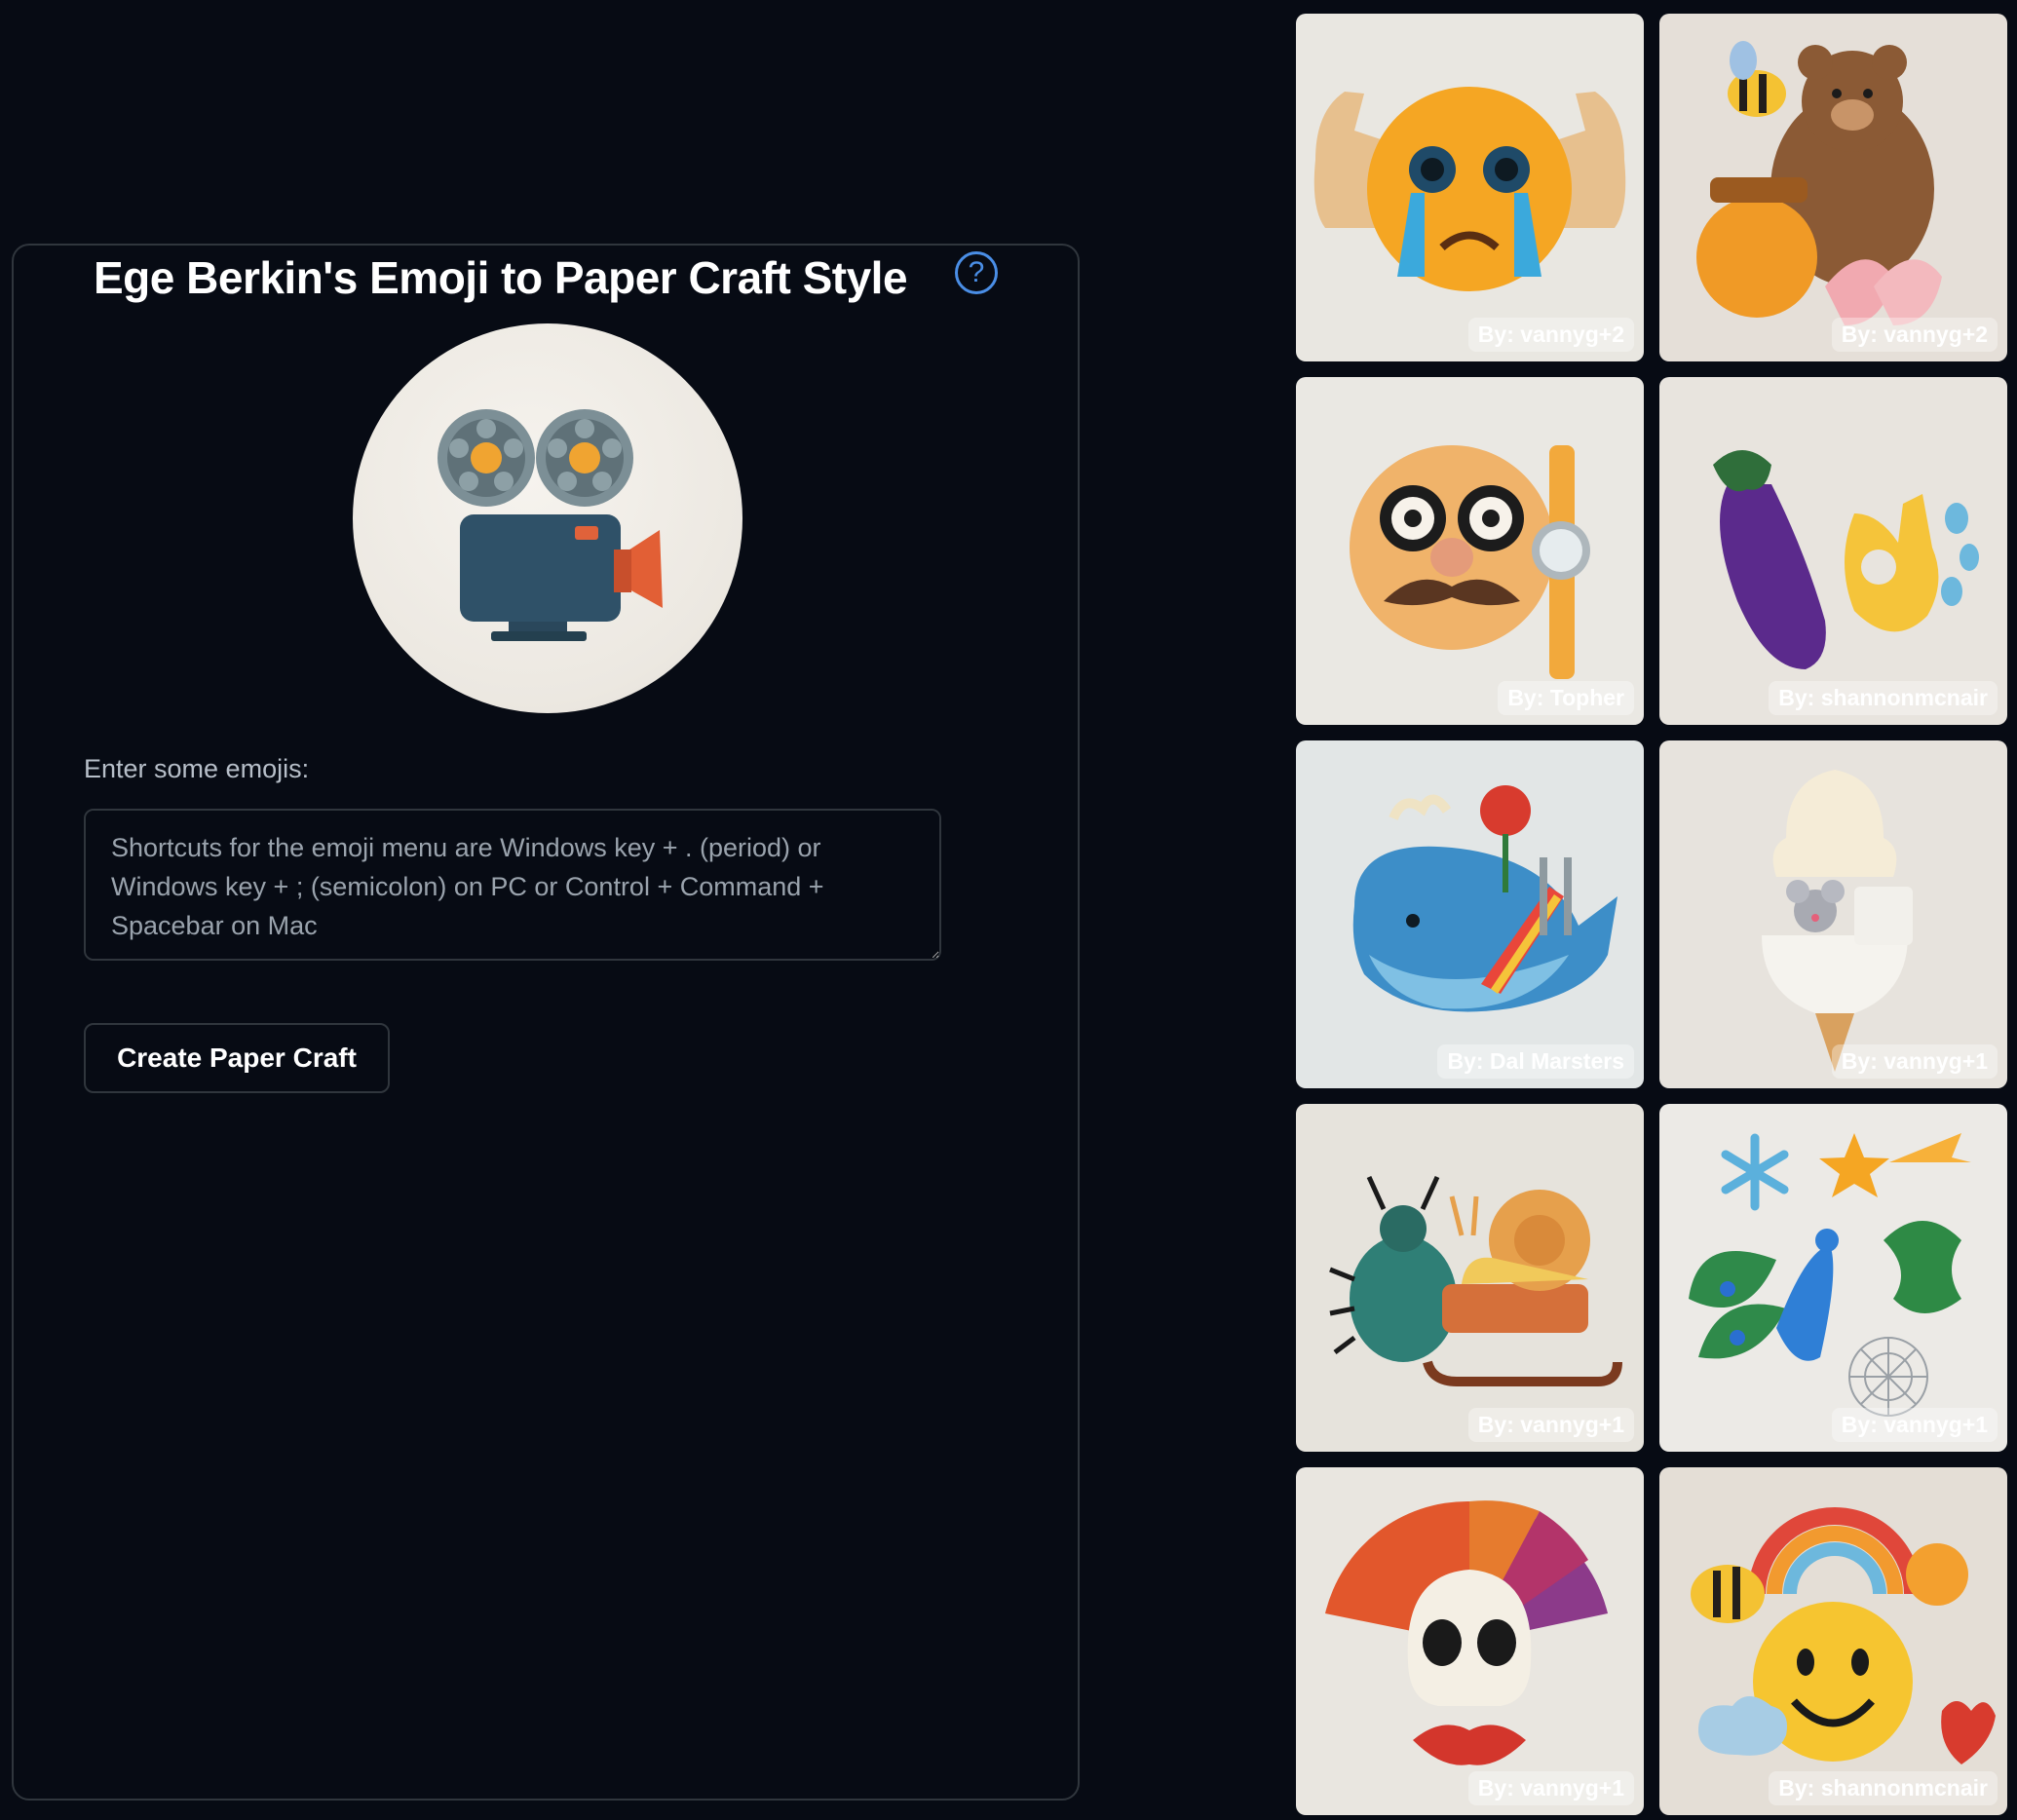 Image resolution: width=2017 pixels, height=1820 pixels. I want to click on skull-fan-lips-icon, so click(1470, 1641).